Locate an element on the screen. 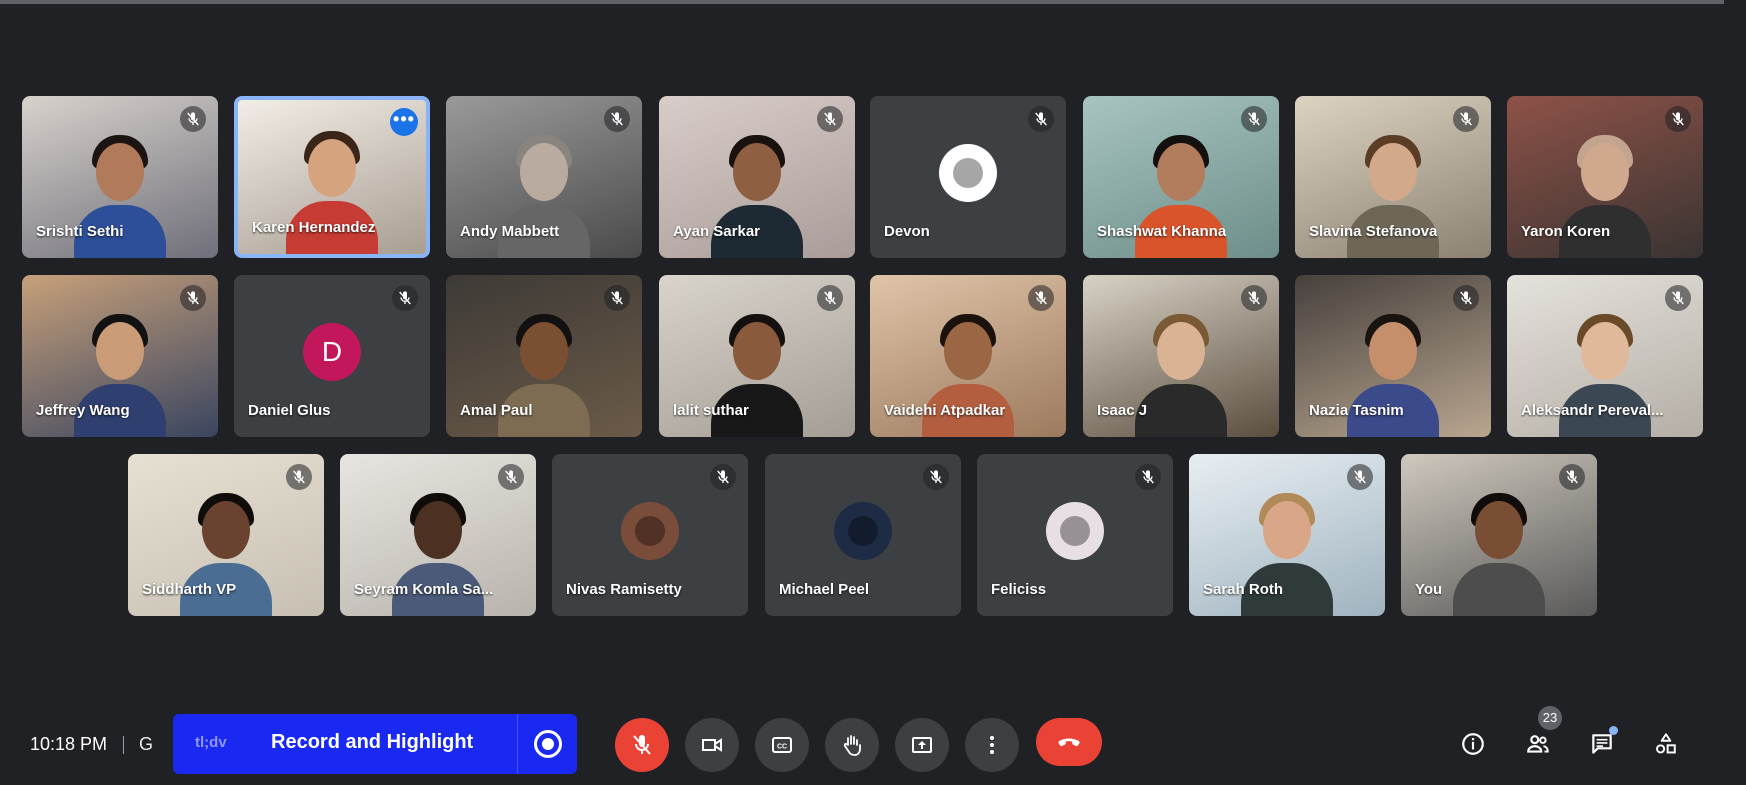 The width and height of the screenshot is (1746, 785). people-button is located at coordinates (1538, 744).